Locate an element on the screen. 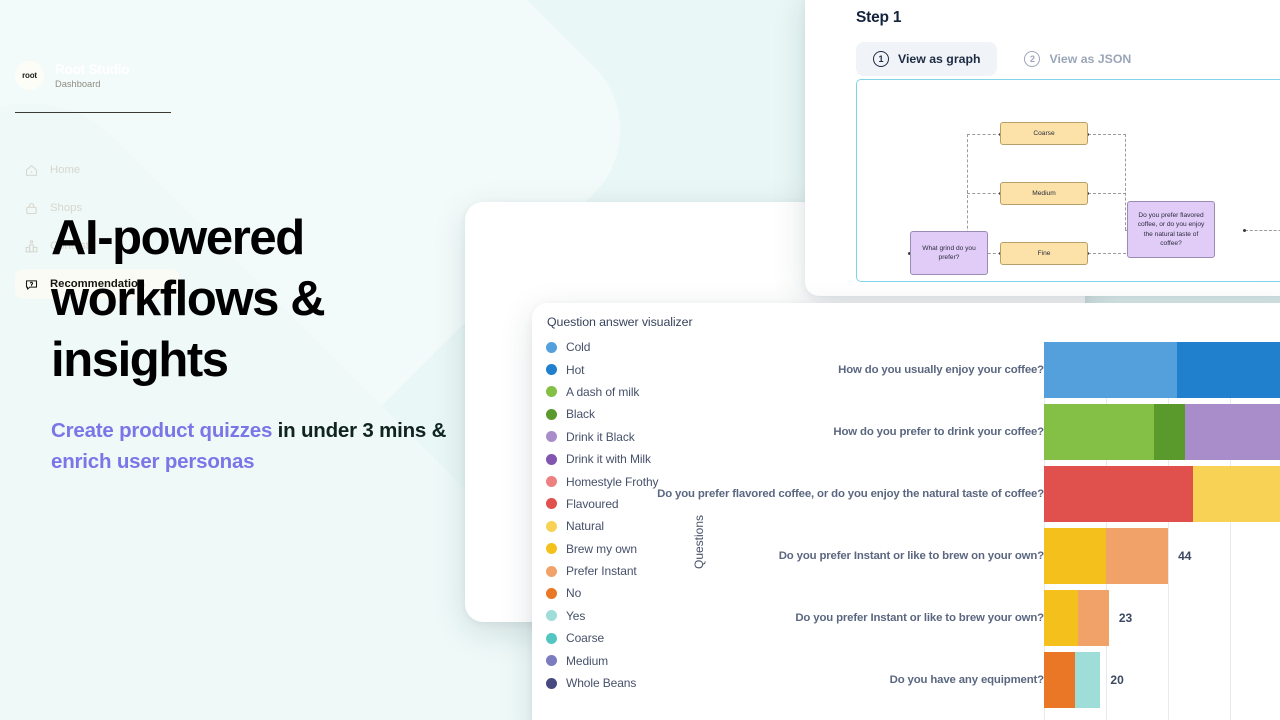  legend-item-label: Brew my own is located at coordinates (601, 548).